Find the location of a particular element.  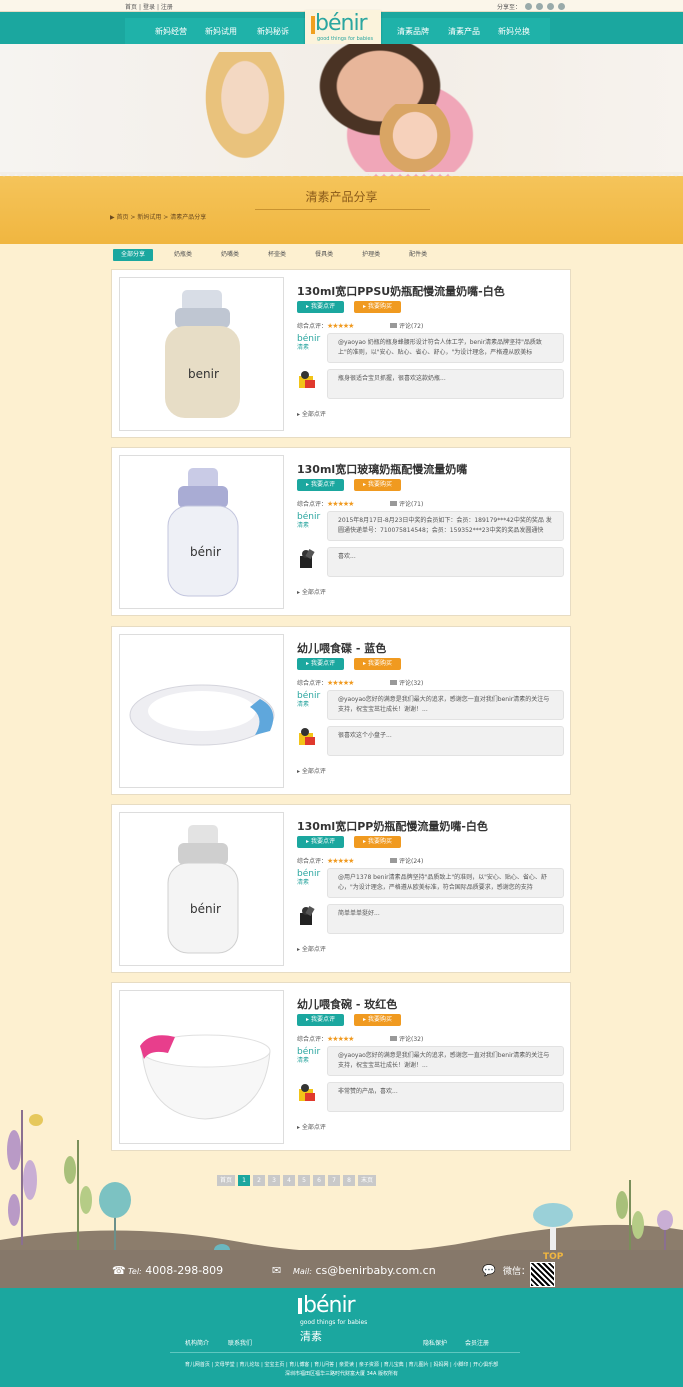

wechat-label: 微信： is located at coordinates (517, 1272).